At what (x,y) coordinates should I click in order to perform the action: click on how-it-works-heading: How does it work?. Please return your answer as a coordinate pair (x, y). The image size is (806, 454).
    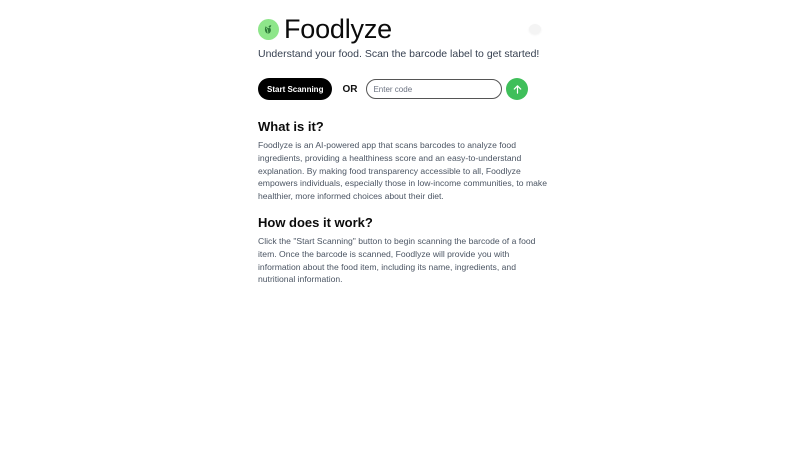
    Looking at the image, I should click on (315, 222).